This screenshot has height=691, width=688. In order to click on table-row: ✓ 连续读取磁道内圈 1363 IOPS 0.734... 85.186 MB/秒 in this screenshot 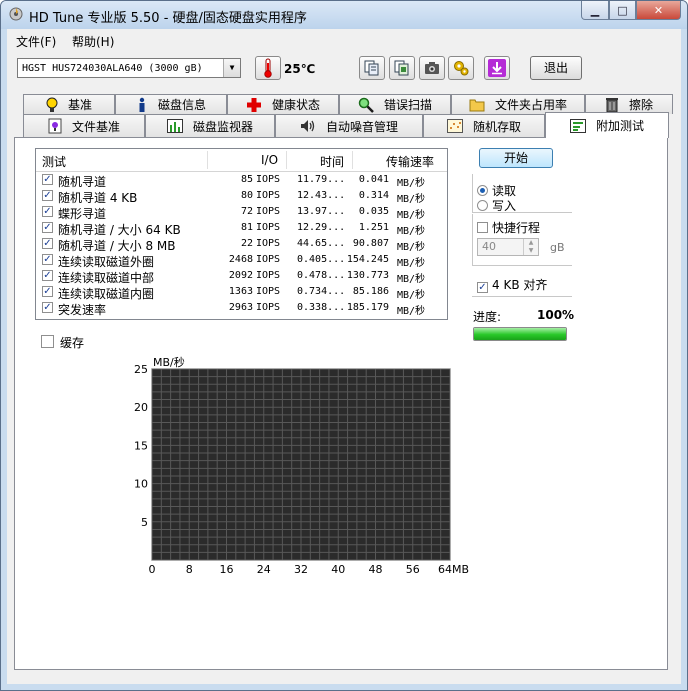, I will do `click(241, 292)`.